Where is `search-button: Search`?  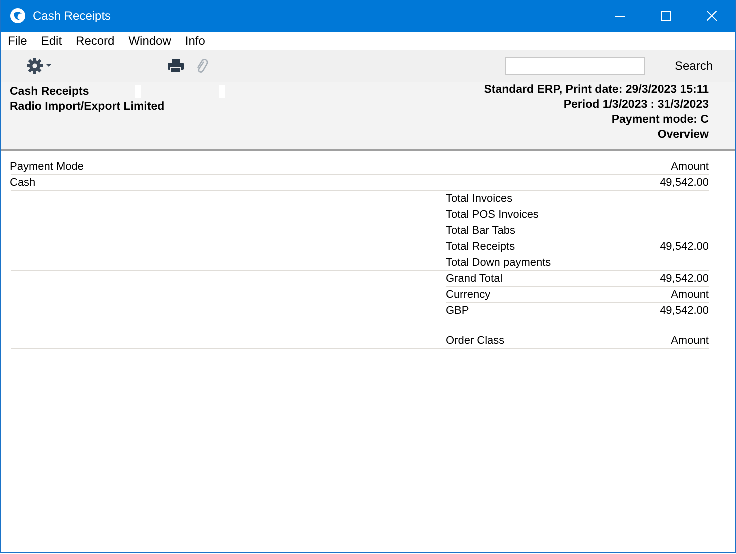
search-button: Search is located at coordinates (693, 66).